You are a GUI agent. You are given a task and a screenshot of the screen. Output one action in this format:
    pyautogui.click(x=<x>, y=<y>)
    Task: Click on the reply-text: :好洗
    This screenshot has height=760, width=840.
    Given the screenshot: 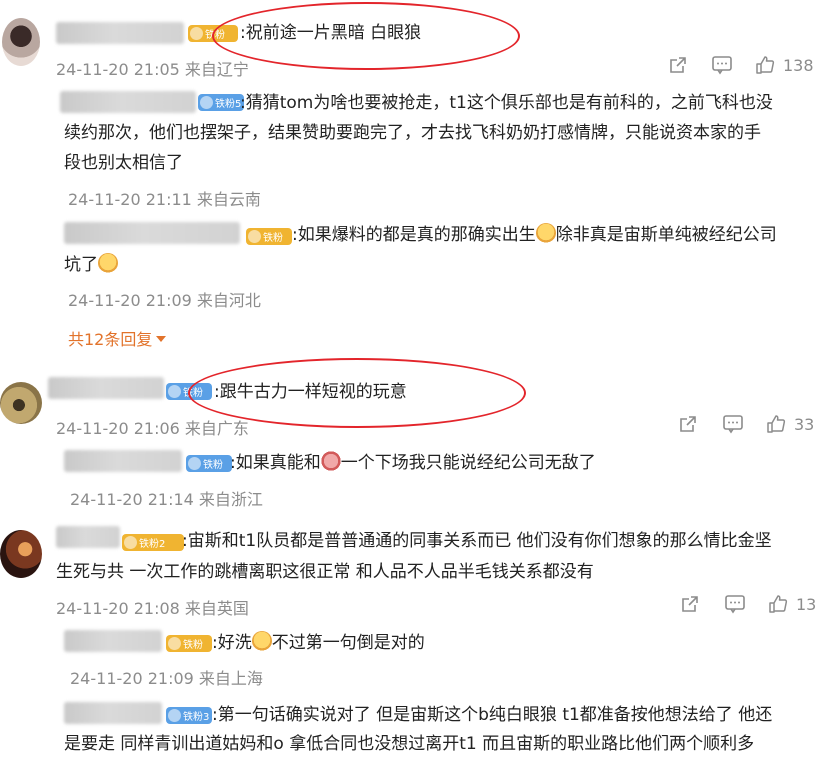 What is the action you would take?
    pyautogui.click(x=232, y=643)
    